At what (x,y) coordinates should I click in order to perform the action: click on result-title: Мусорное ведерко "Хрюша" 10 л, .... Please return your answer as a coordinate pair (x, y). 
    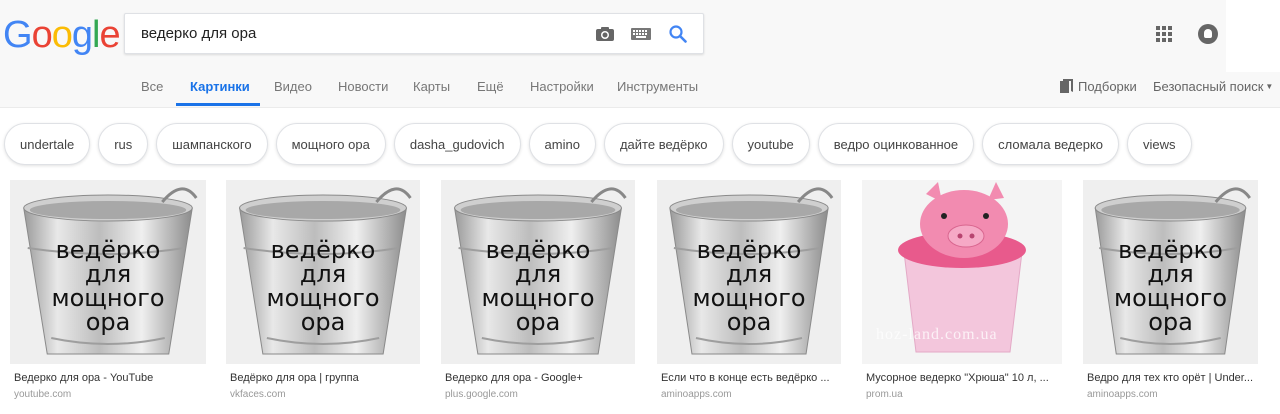
    Looking at the image, I should click on (957, 378).